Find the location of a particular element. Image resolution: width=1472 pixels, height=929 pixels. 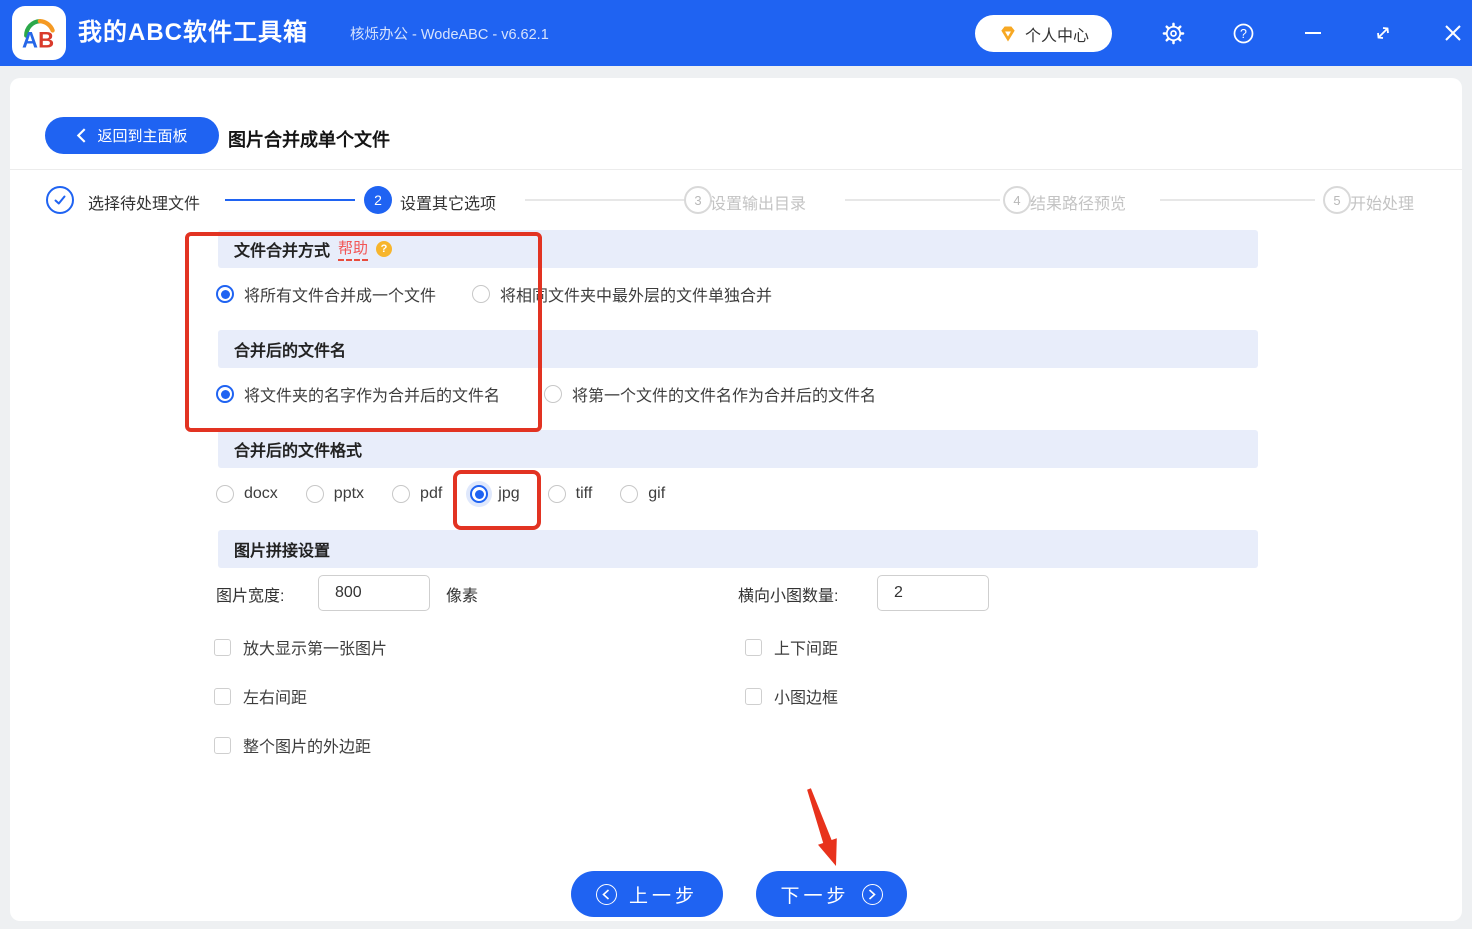

merge-method-options: 将所有文件合并成一个文件 将相同文件夹中最外层的文件单独合并 is located at coordinates (494, 294).